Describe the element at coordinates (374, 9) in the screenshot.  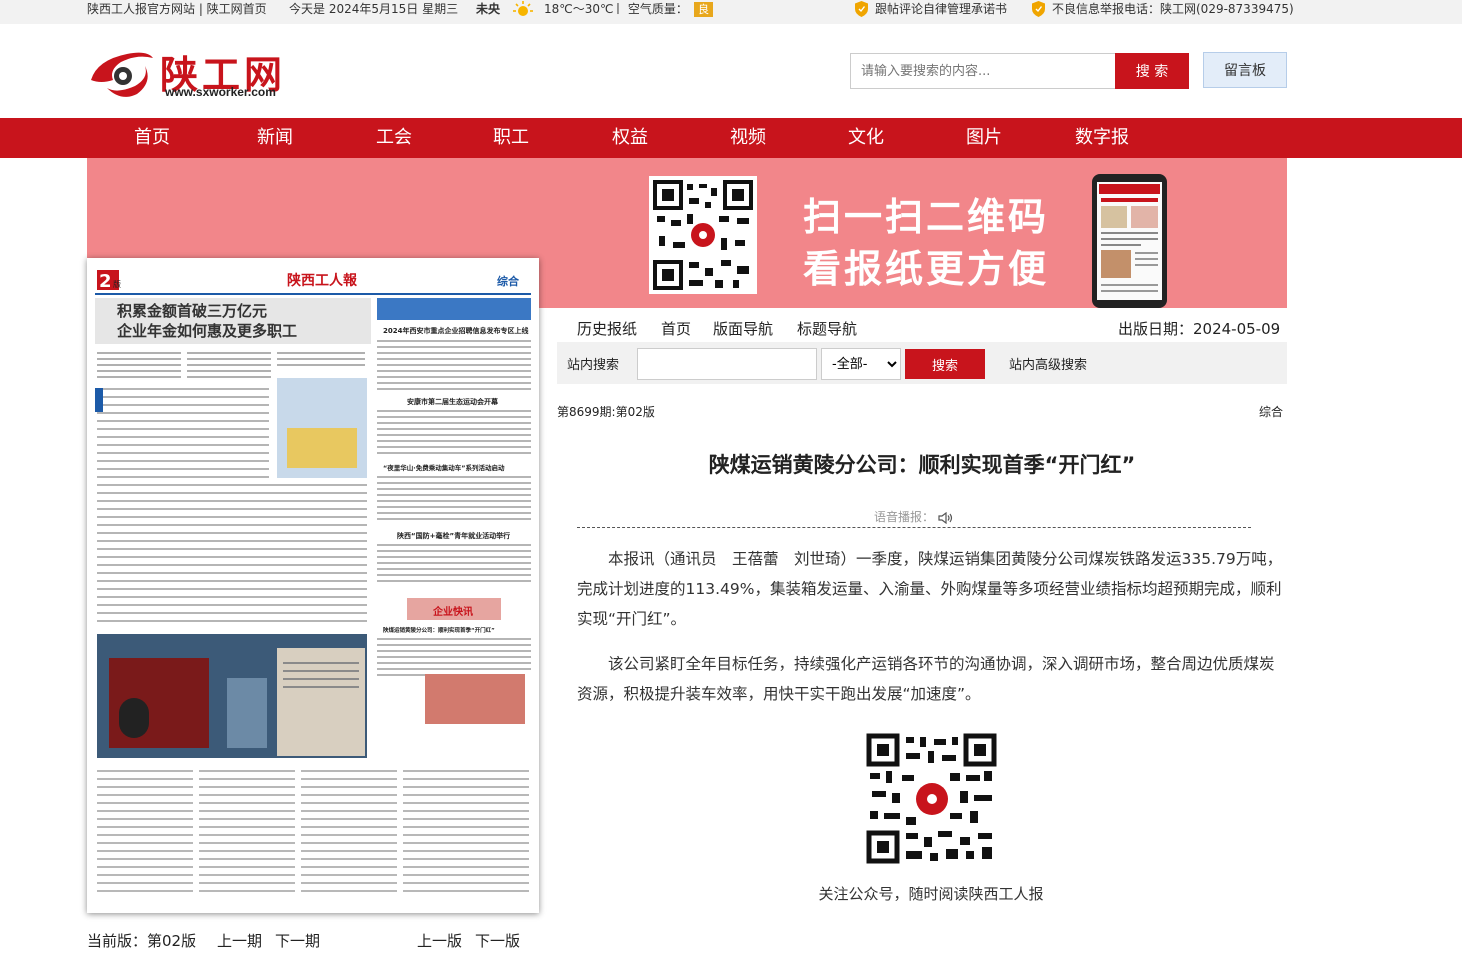
I see `today-date: 今天是 2024年5月15日 星期三` at that location.